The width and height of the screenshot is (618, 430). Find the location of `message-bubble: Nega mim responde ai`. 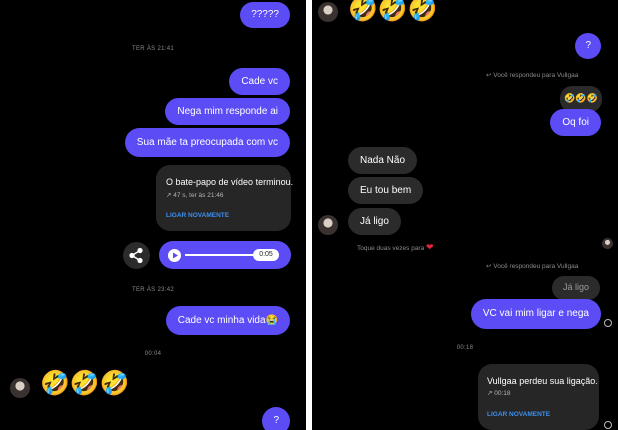

message-bubble: Nega mim responde ai is located at coordinates (227, 111).